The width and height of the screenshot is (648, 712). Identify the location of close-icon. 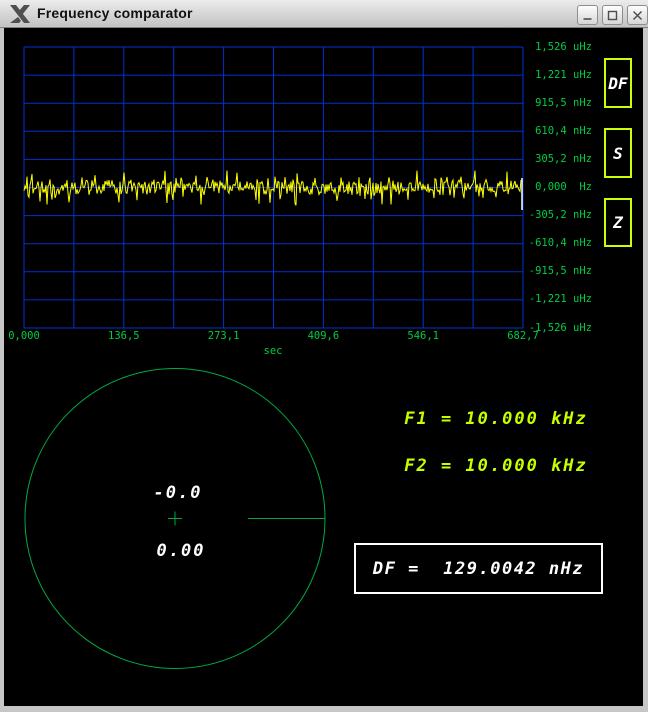
(637, 15).